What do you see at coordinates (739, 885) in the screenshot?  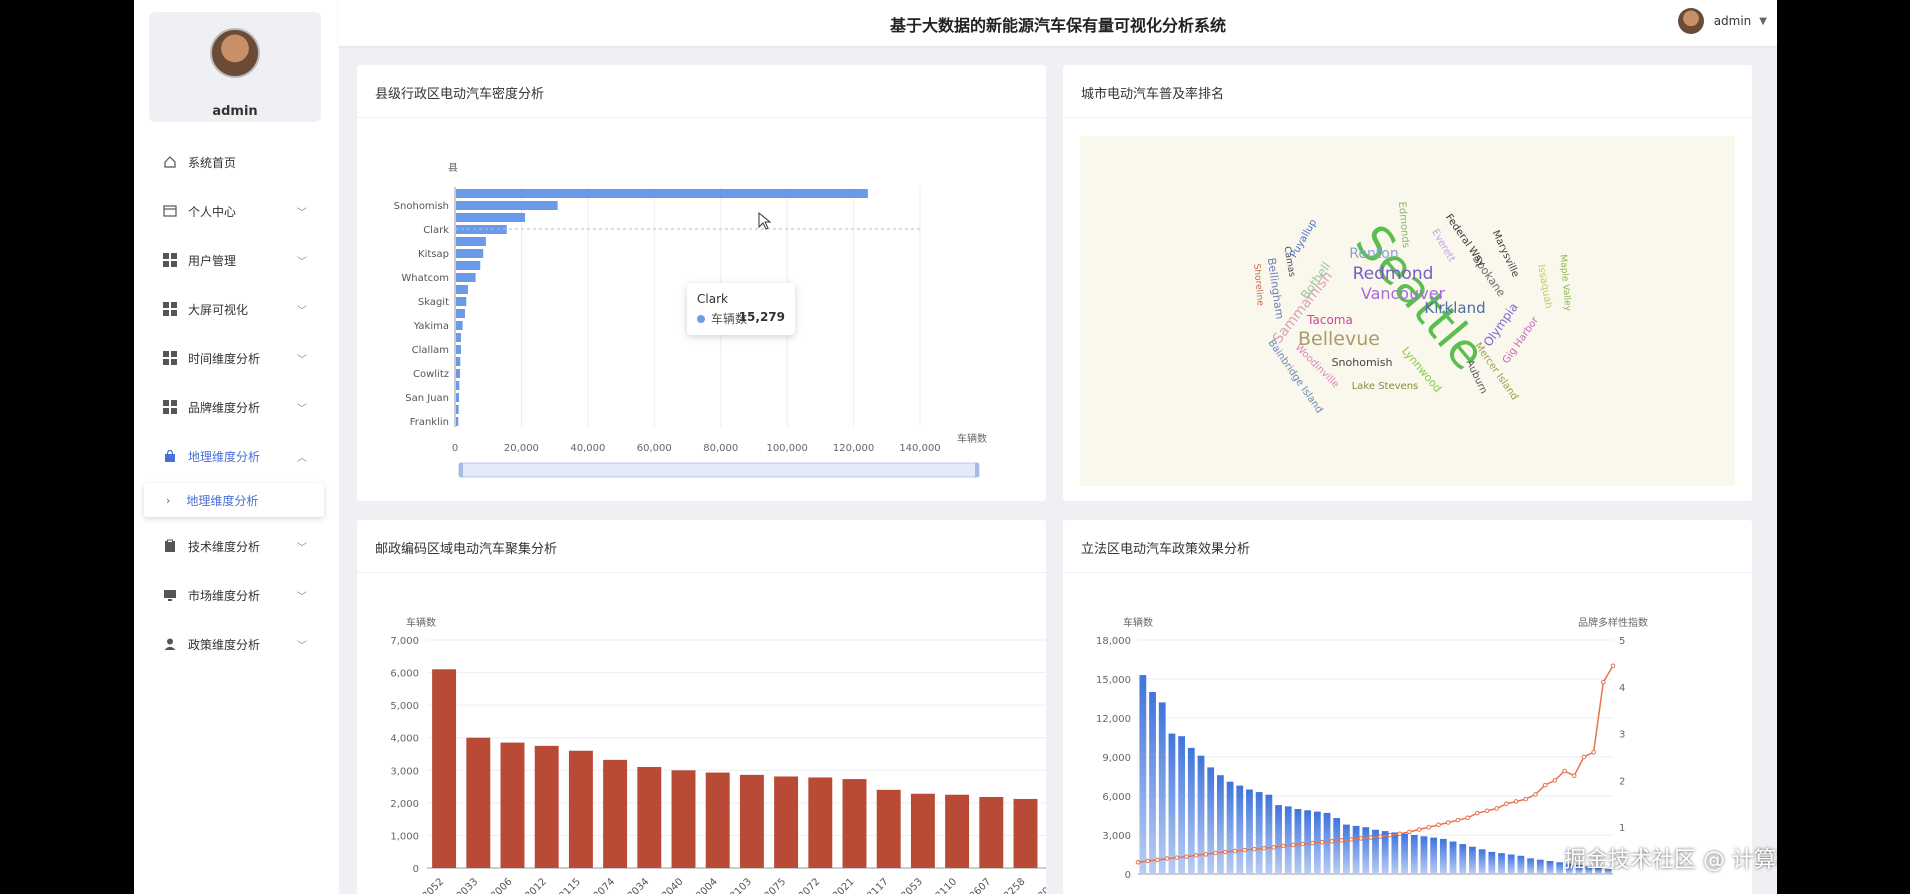 I see `x-tick-label: 98103` at bounding box center [739, 885].